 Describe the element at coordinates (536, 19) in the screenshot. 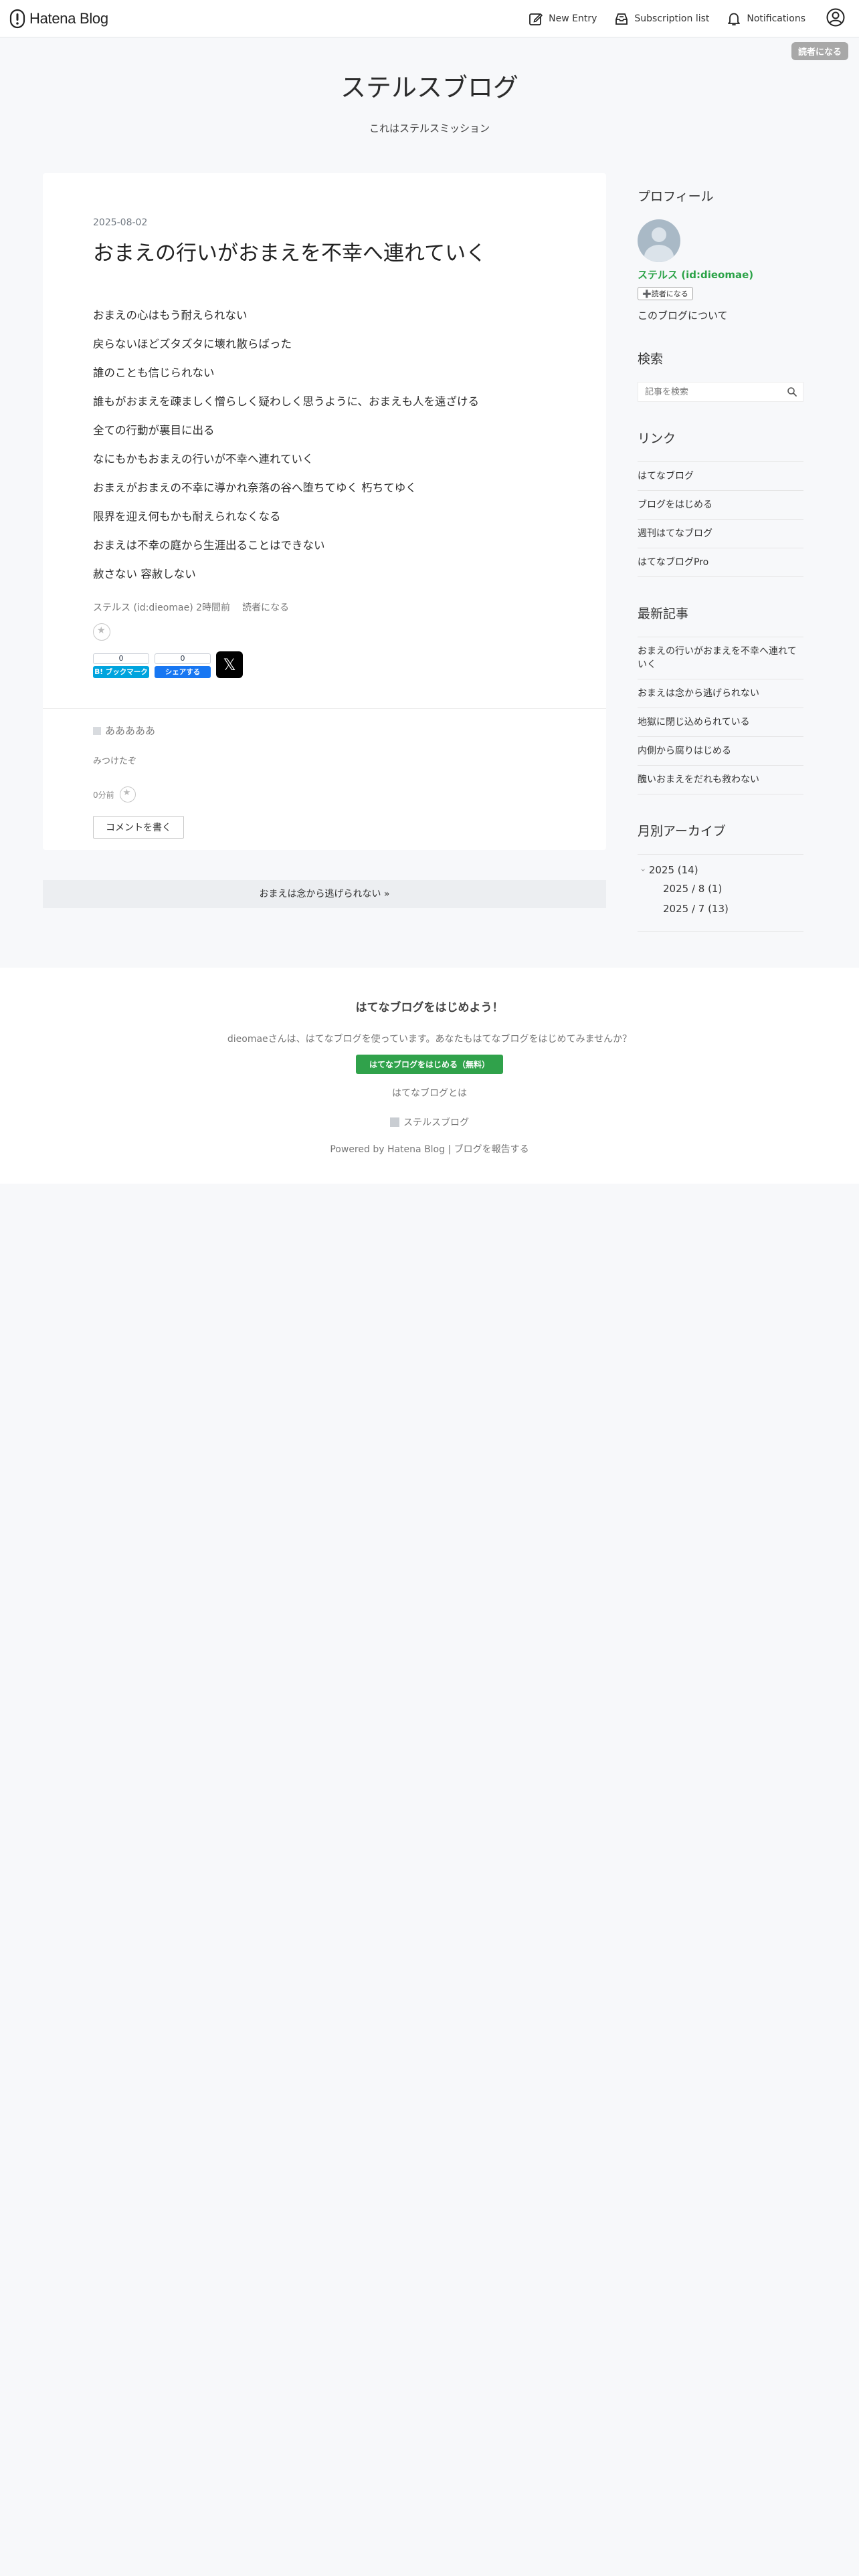

I see `pencil-icon` at that location.